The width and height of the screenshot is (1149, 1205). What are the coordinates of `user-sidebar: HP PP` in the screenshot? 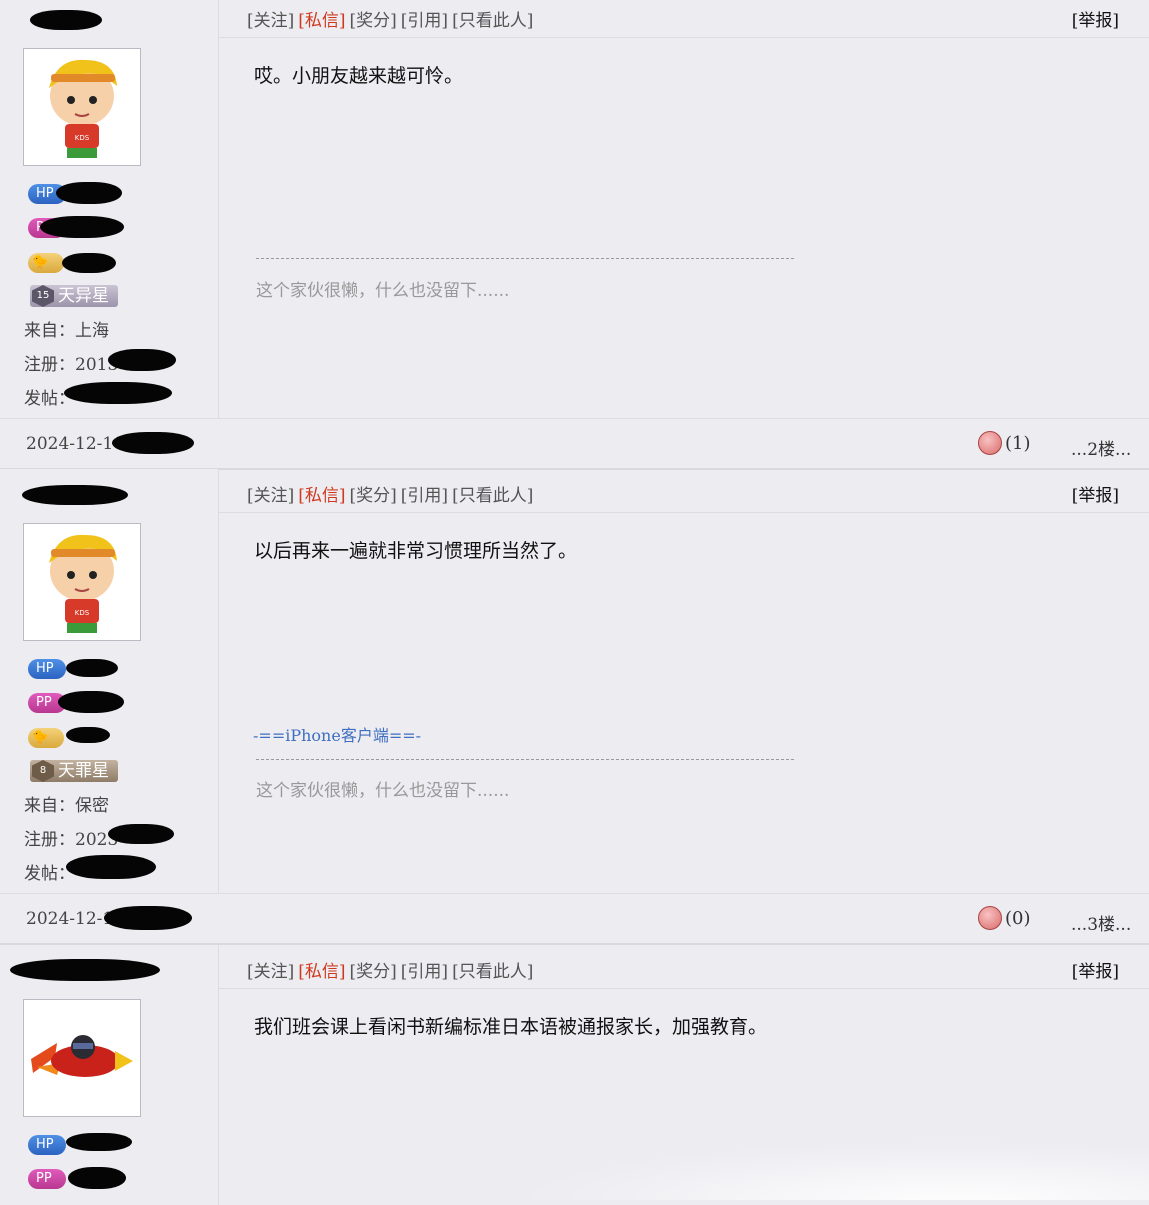 It's located at (109, 1075).